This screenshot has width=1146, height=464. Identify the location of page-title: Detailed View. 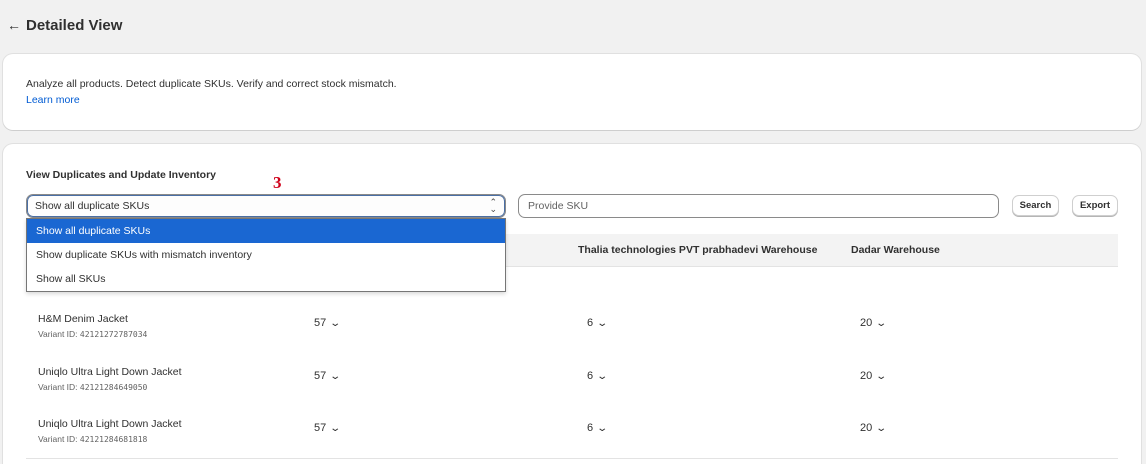
(74, 25).